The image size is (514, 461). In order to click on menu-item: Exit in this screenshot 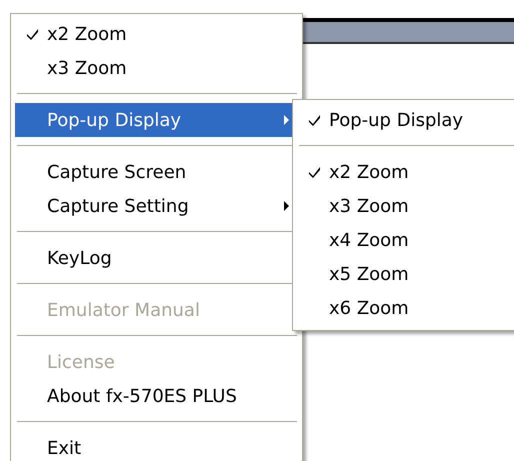, I will do `click(157, 446)`.